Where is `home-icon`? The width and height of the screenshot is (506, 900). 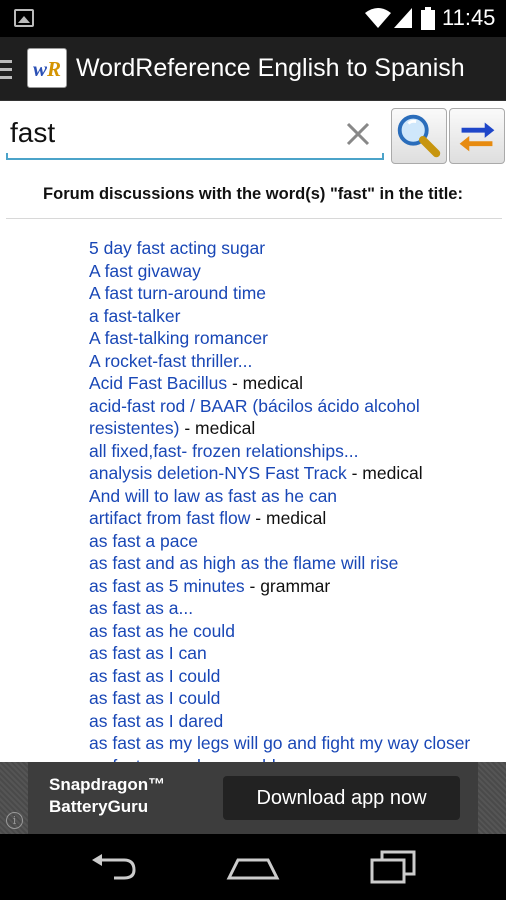 home-icon is located at coordinates (253, 867).